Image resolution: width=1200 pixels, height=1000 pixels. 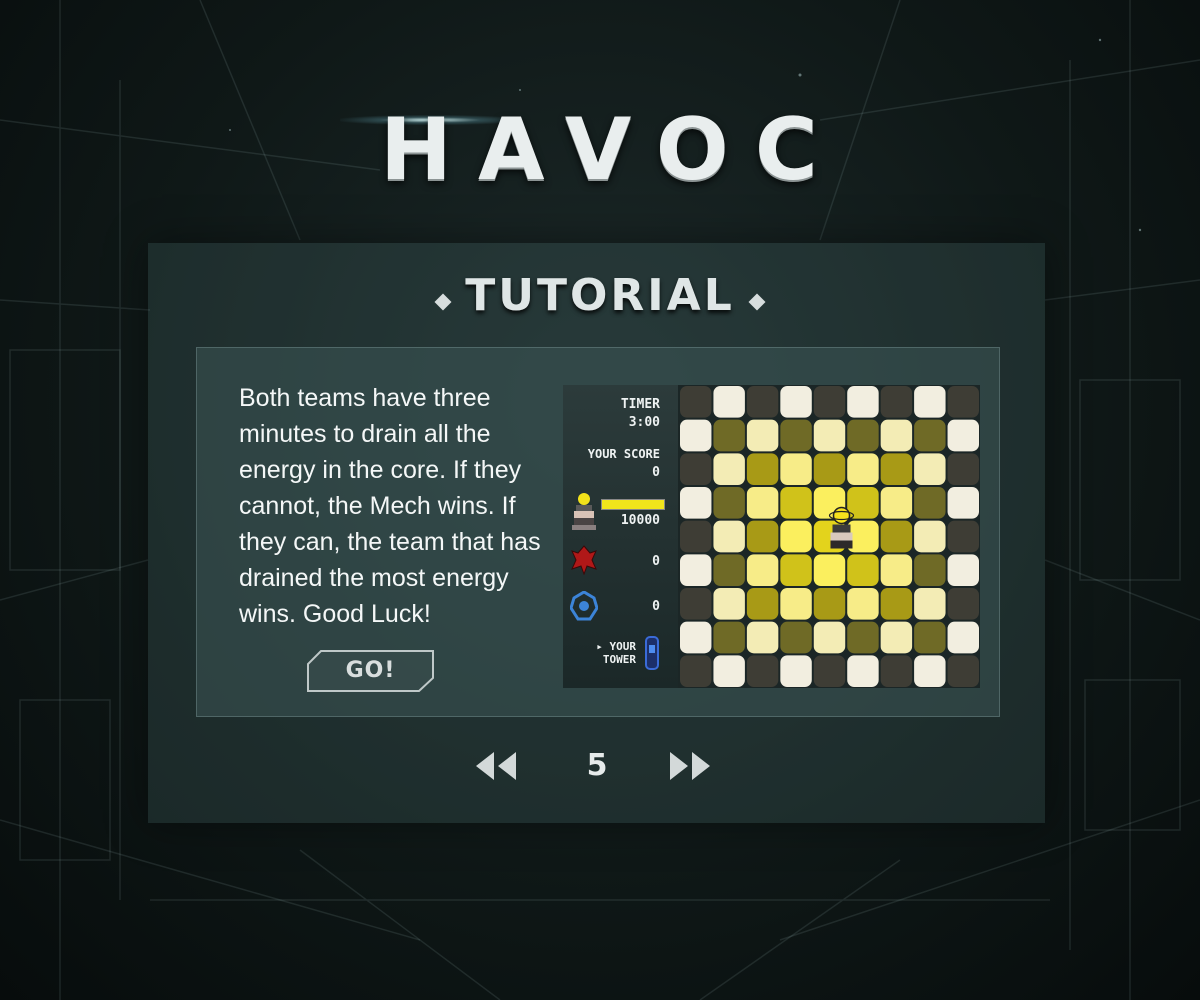 I want to click on your-tower-icon, so click(x=652, y=653).